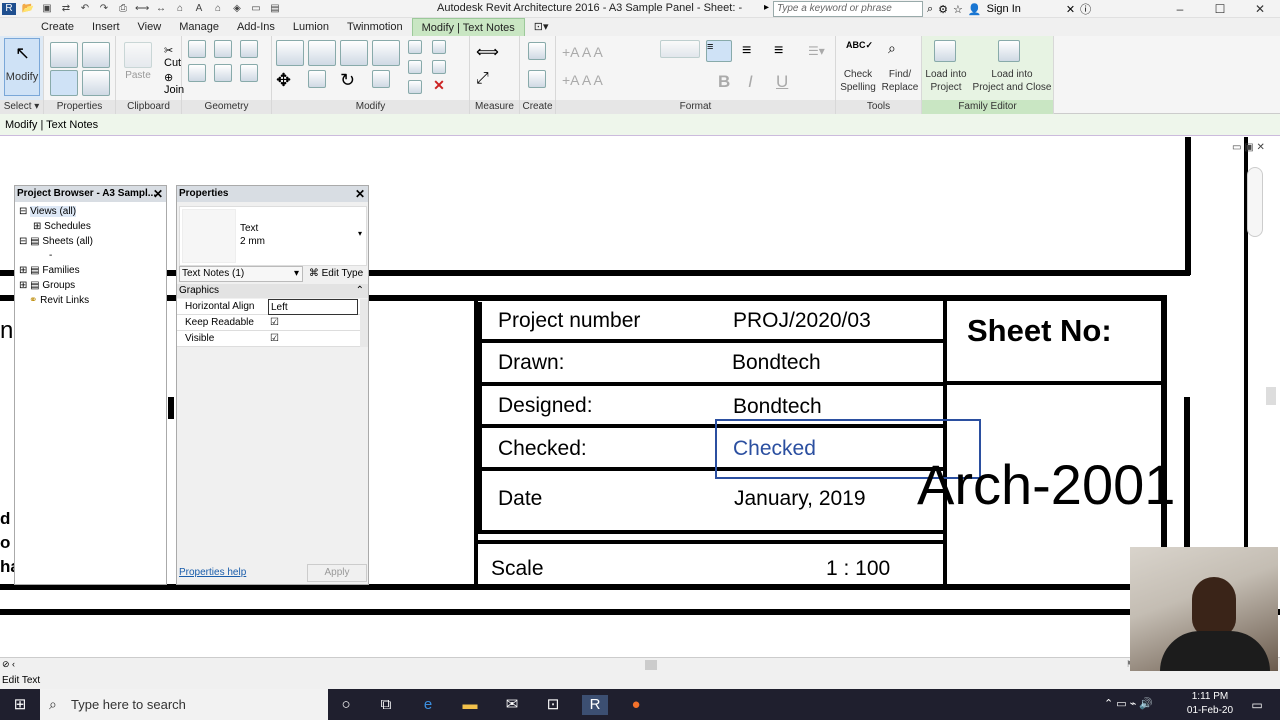 This screenshot has height=720, width=1280. Describe the element at coordinates (62, 226) in the screenshot. I see `tree-item-schedules: ⊞ Schedules` at that location.